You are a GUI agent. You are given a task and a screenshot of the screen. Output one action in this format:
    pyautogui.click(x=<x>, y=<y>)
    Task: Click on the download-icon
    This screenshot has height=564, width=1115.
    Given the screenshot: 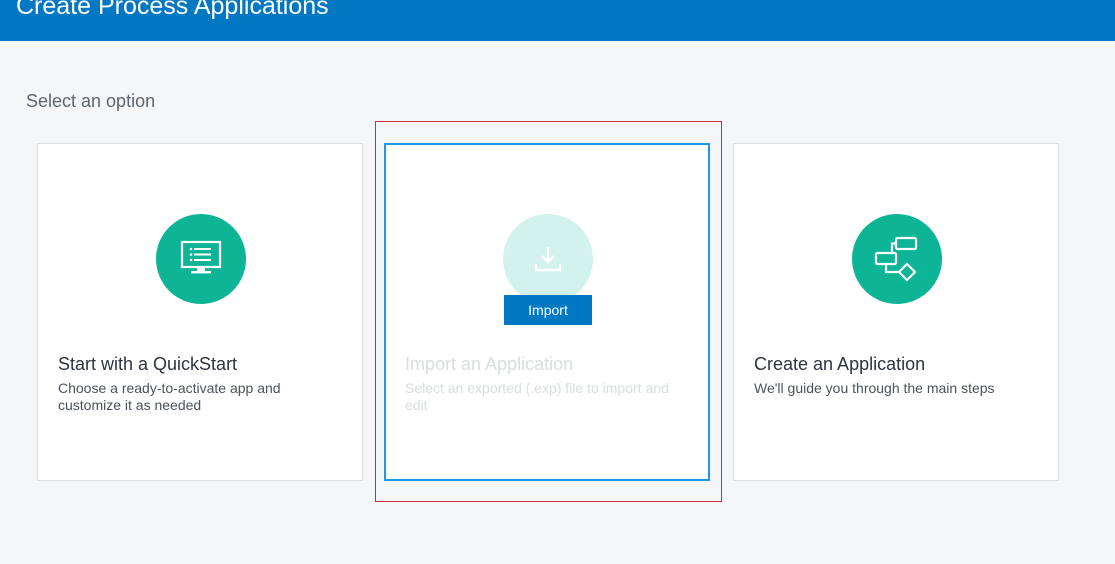 What is the action you would take?
    pyautogui.click(x=548, y=259)
    